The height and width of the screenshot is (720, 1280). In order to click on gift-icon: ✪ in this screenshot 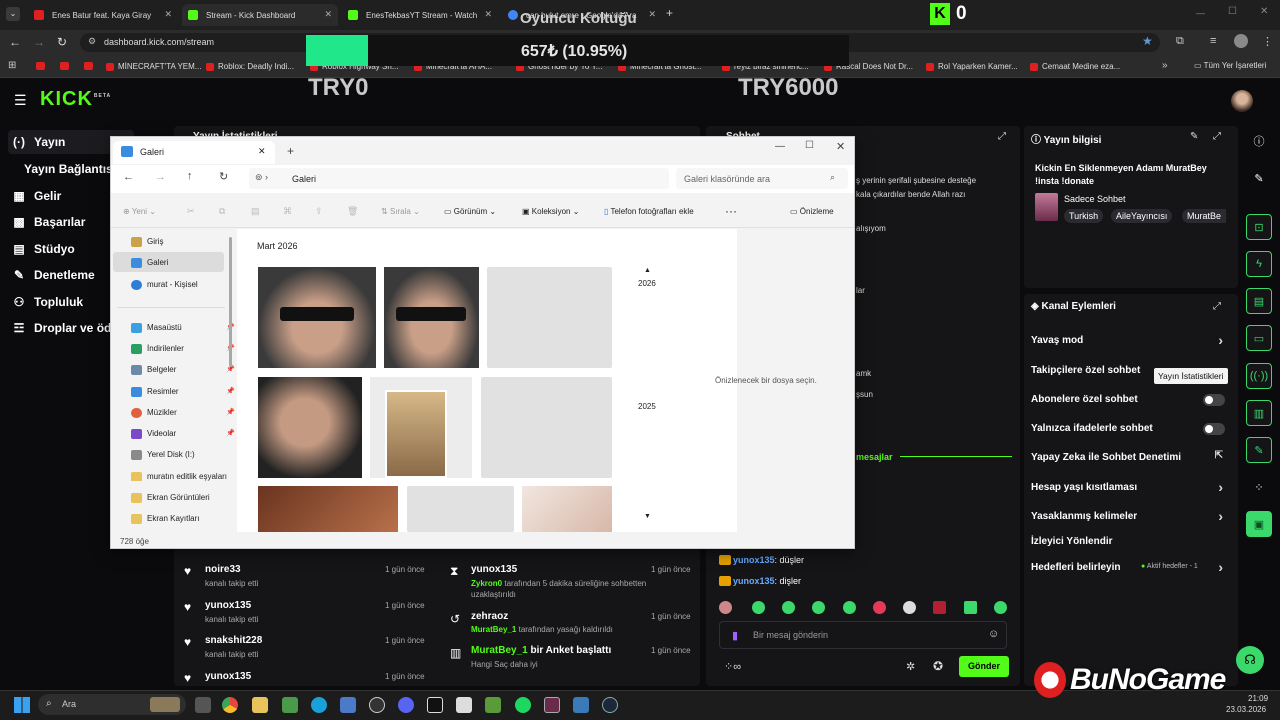, I will do `click(938, 666)`.